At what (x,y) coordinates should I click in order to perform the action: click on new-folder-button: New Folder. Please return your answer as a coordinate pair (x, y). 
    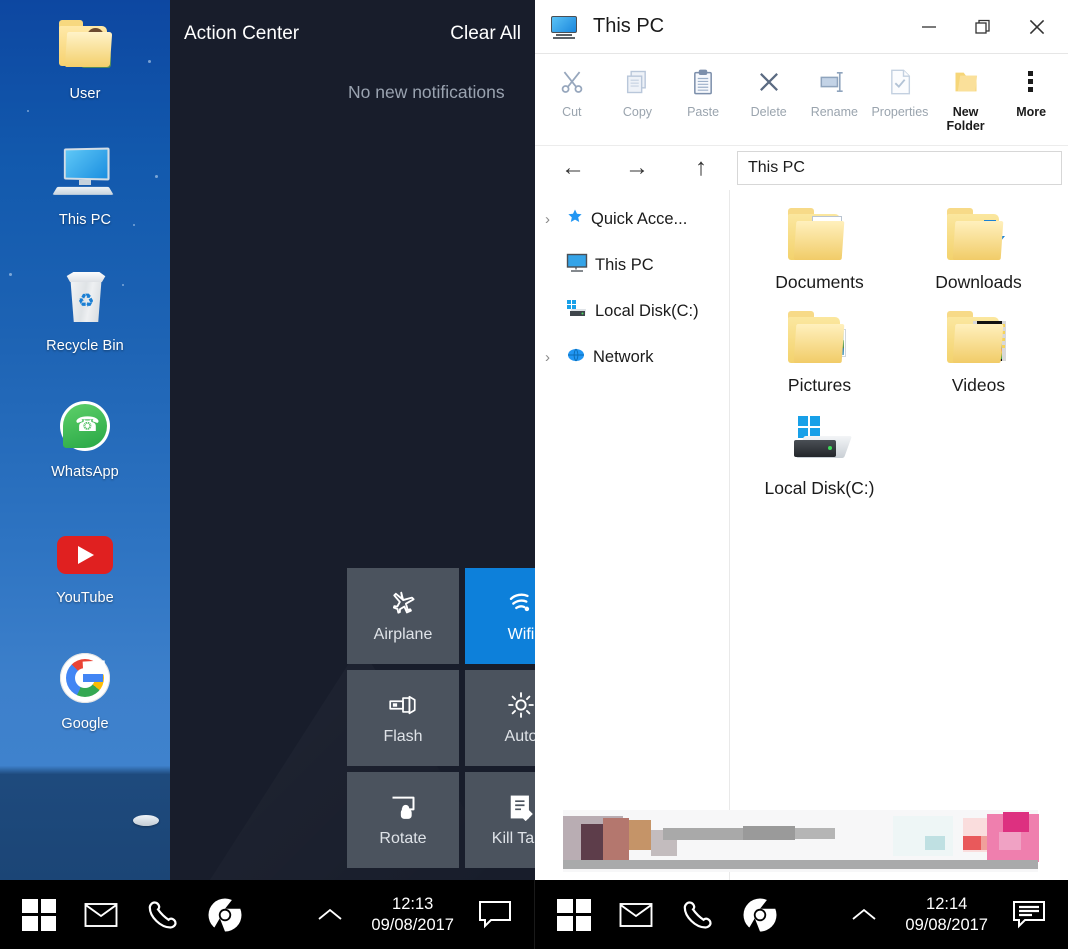
    Looking at the image, I should click on (966, 98).